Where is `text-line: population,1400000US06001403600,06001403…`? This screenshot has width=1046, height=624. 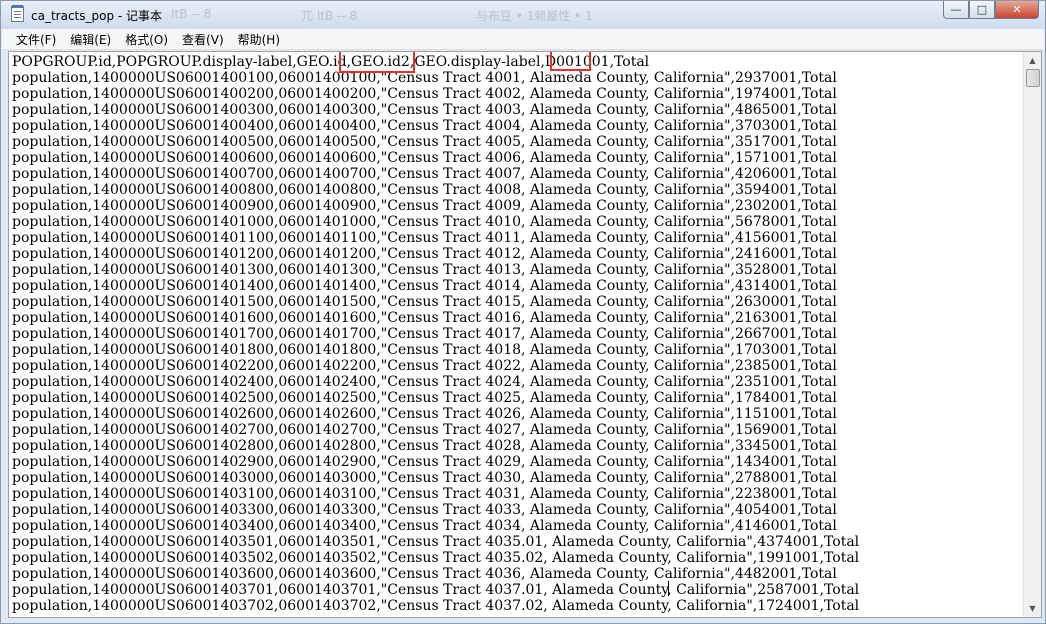 text-line: population,1400000US06001403600,06001403… is located at coordinates (424, 574).